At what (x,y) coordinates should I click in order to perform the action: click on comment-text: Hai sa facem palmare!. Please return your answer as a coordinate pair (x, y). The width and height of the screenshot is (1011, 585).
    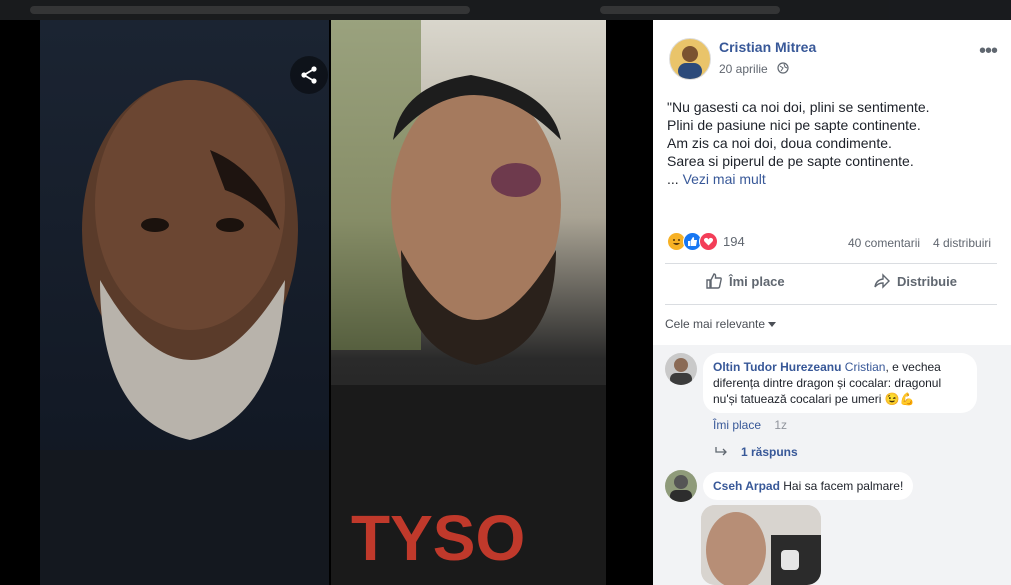
    Looking at the image, I should click on (843, 486).